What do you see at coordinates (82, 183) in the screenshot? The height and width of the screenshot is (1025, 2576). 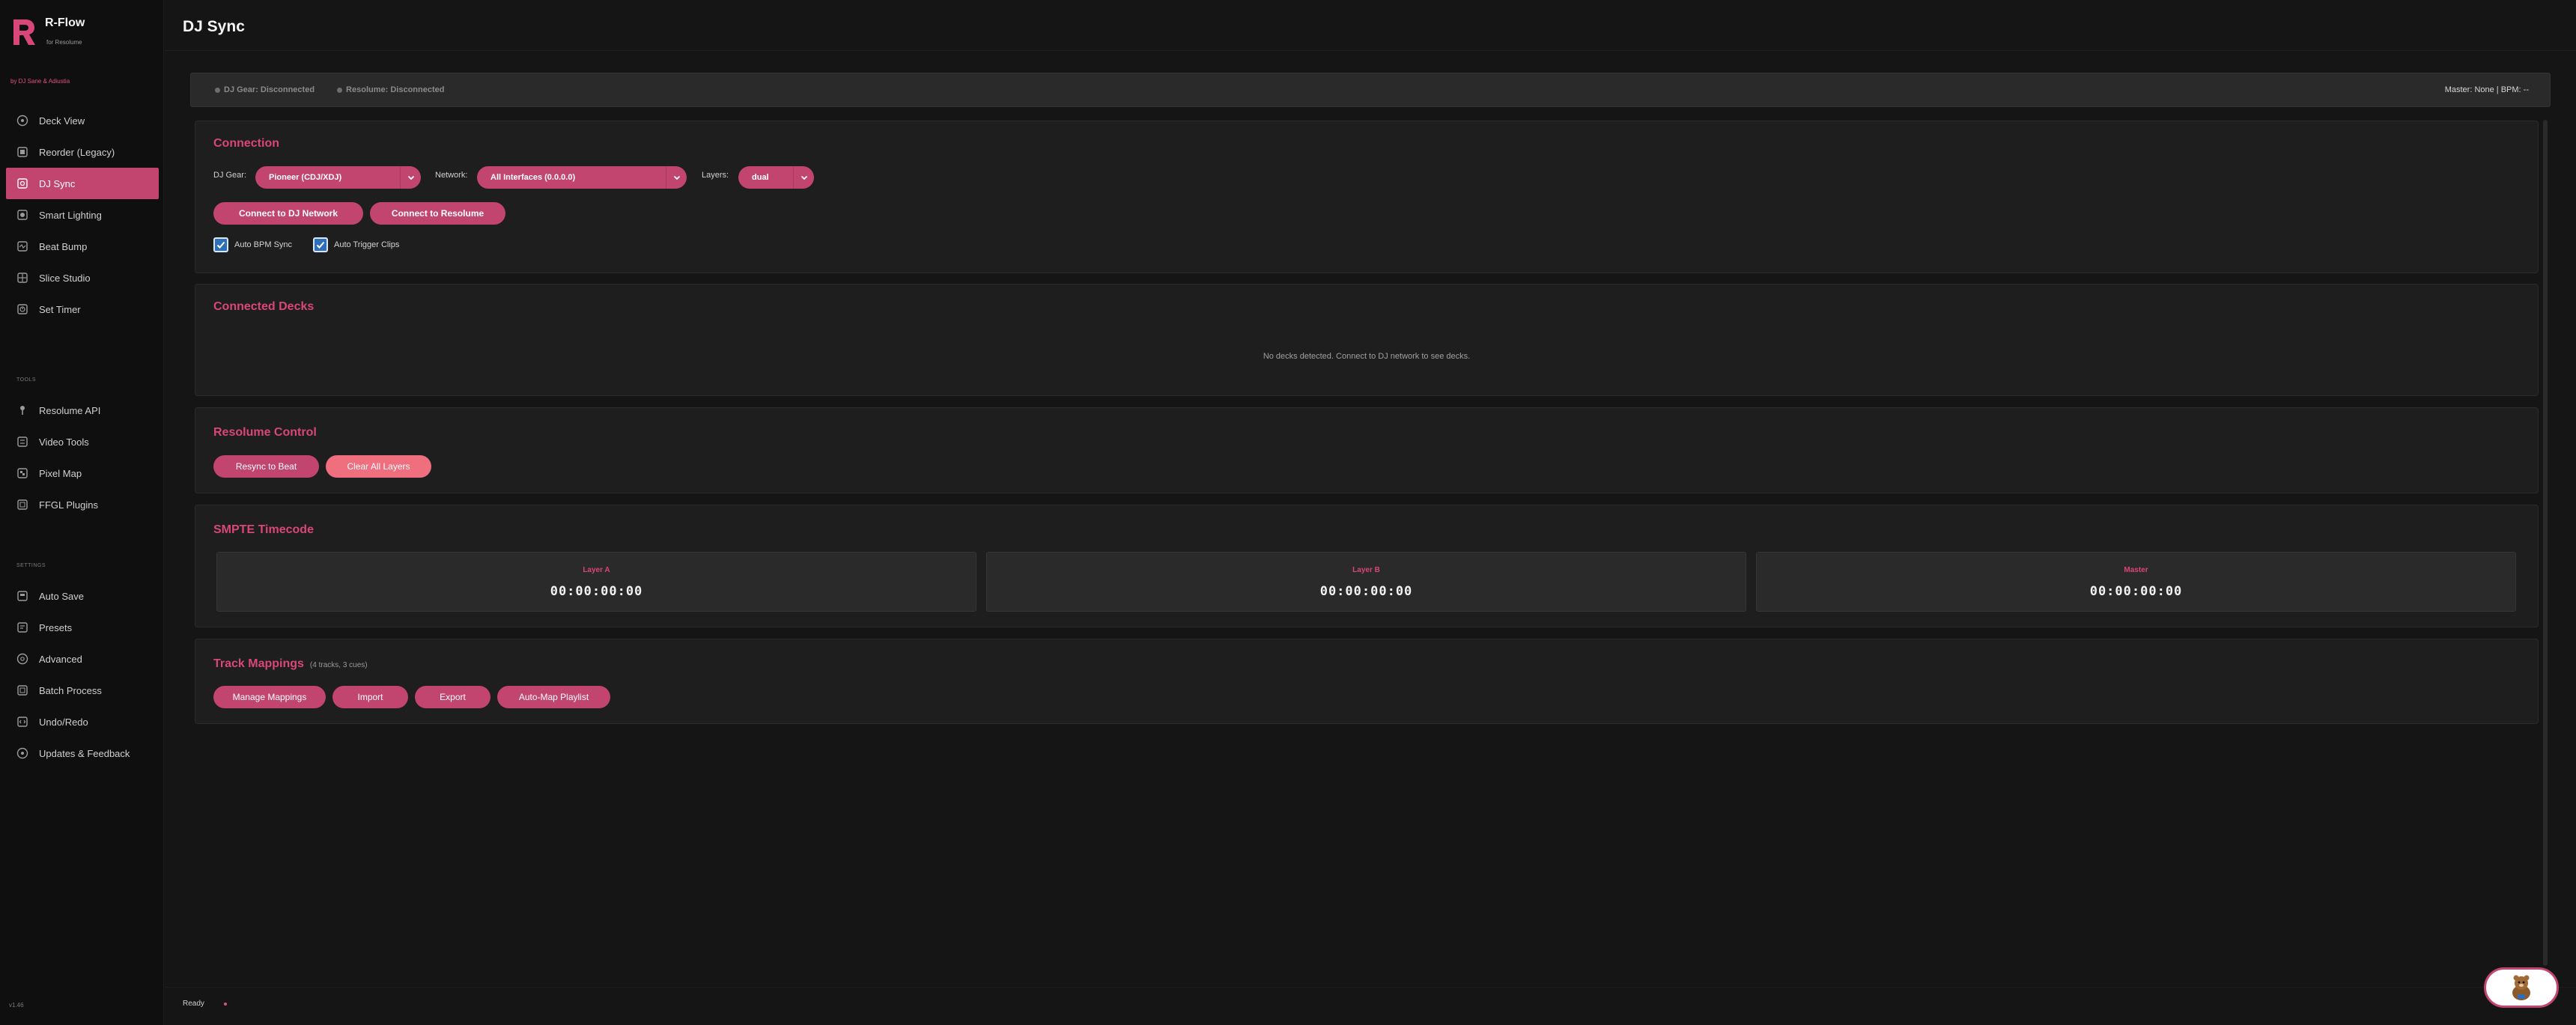 I see `sidebar-item-dj-sync: DJ Sync` at bounding box center [82, 183].